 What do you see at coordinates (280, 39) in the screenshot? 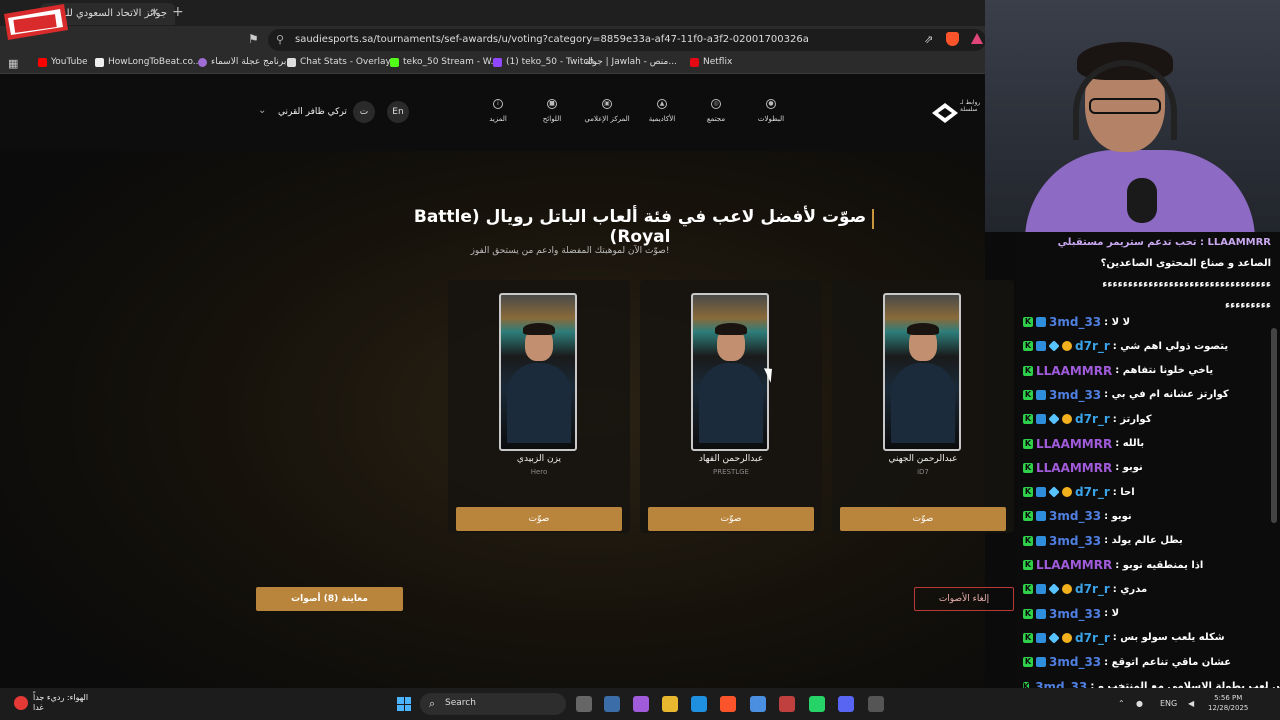
I see `site-info-icon: ⚲` at bounding box center [280, 39].